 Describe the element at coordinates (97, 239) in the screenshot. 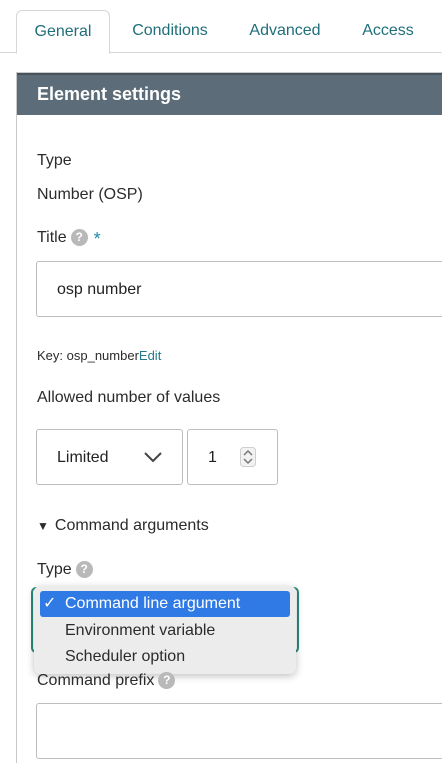

I see `required-marker: *` at that location.